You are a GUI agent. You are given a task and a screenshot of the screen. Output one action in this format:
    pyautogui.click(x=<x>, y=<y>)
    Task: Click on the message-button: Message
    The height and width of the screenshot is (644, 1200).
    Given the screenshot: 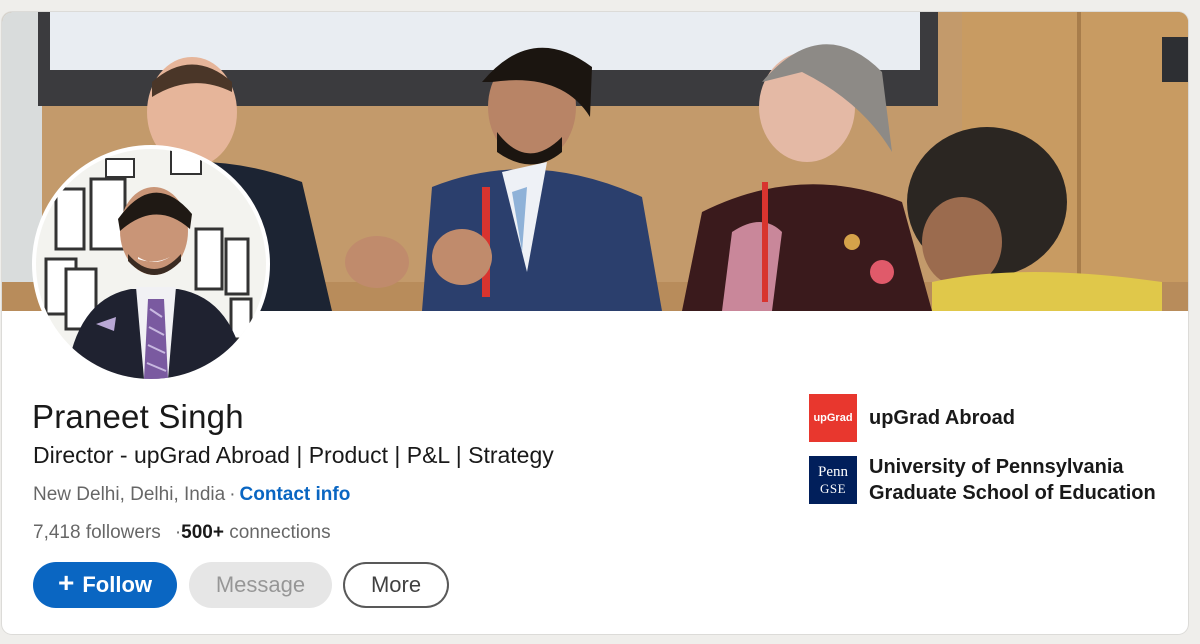 What is the action you would take?
    pyautogui.click(x=260, y=585)
    